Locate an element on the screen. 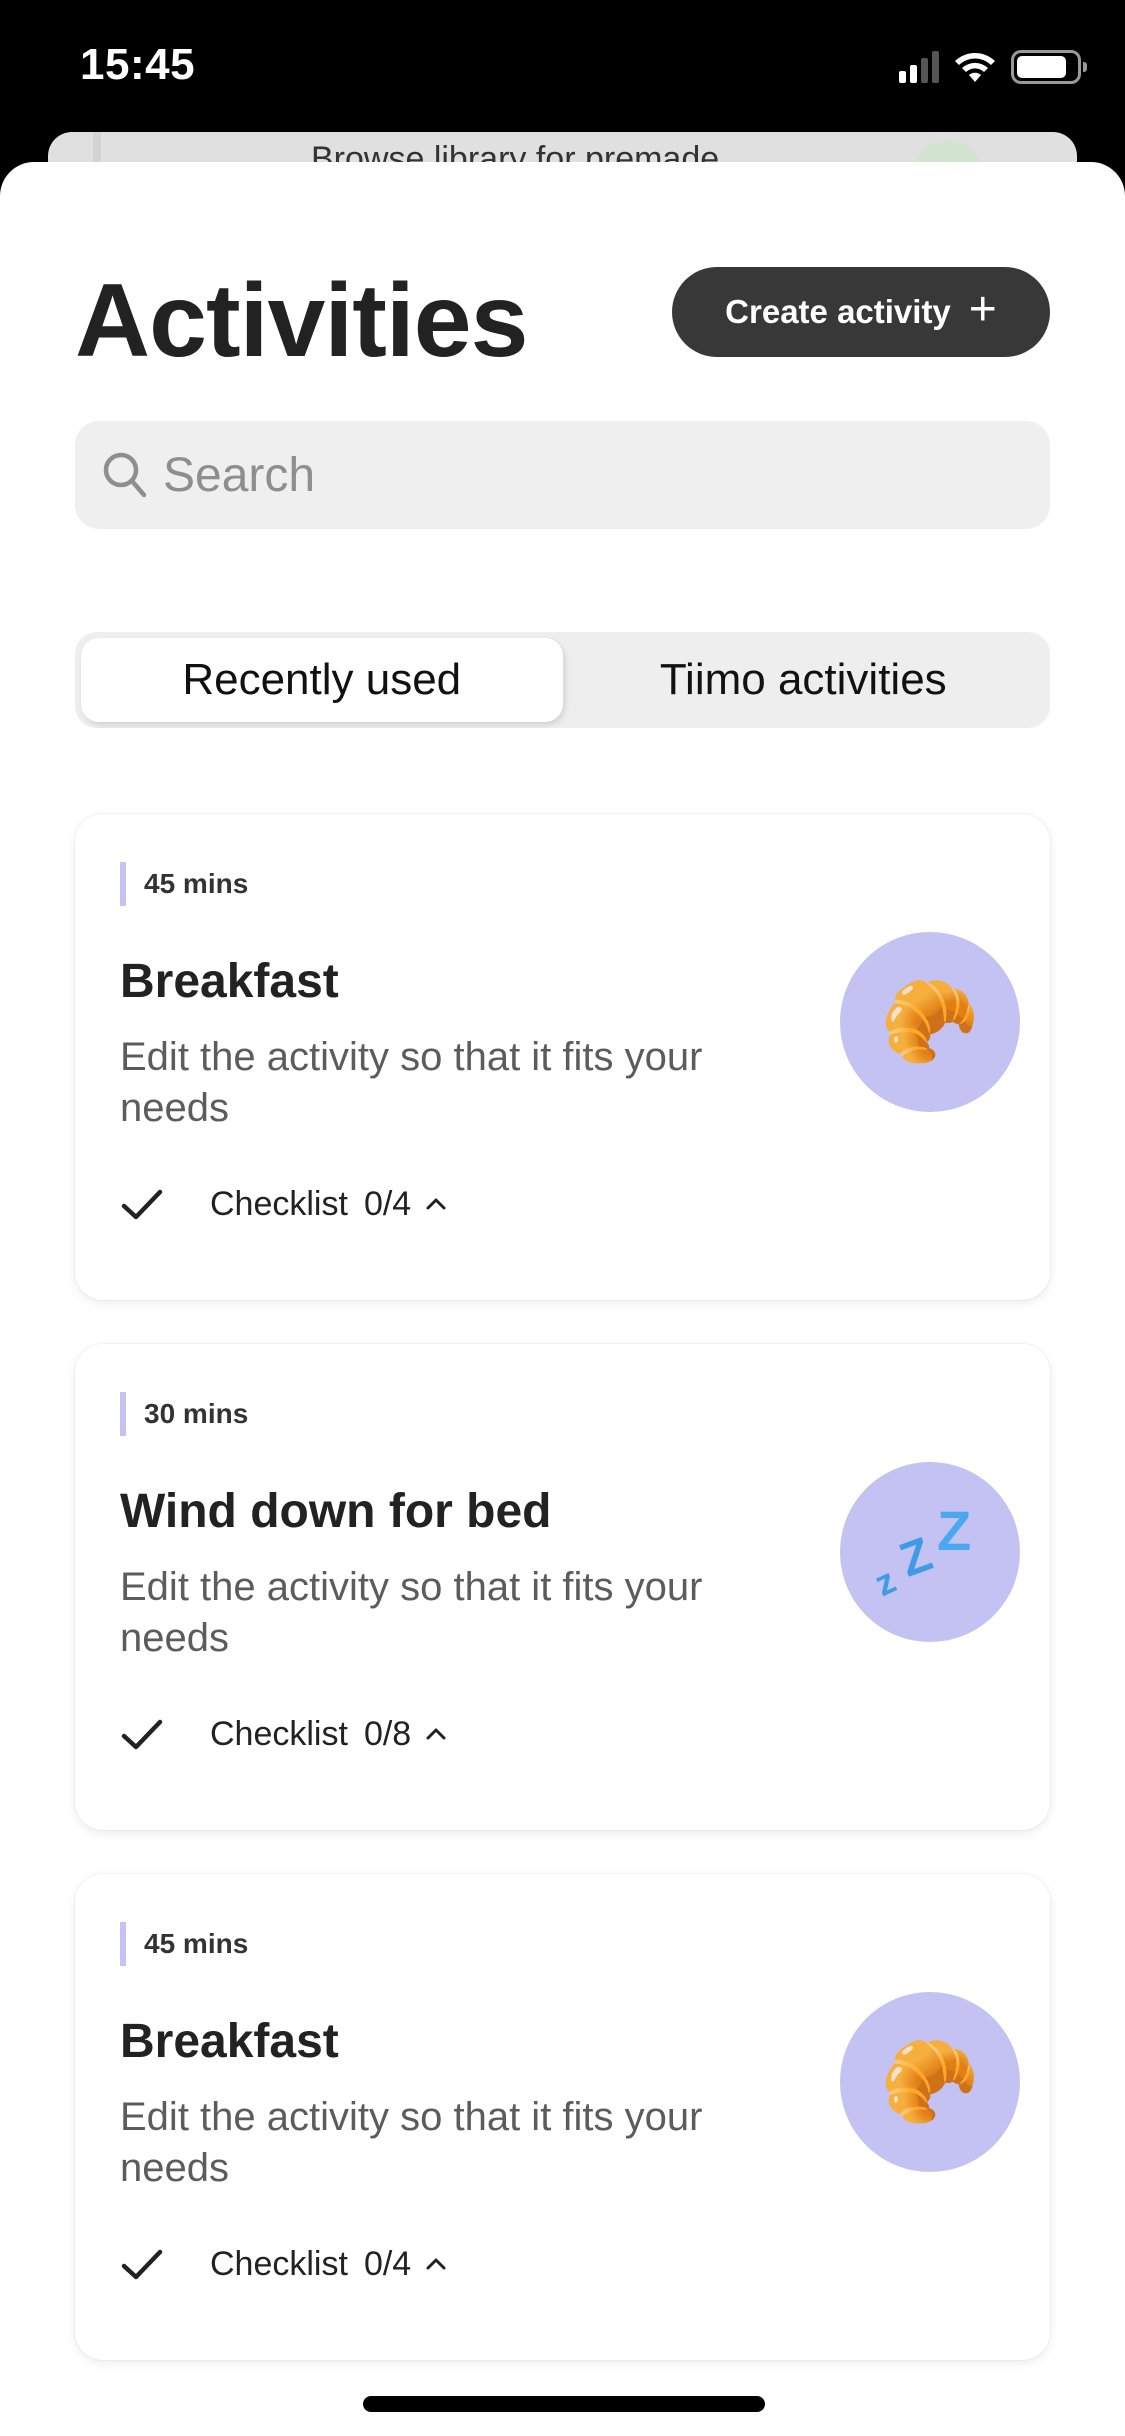 Image resolution: width=1125 pixels, height=2436 pixels. checklist-count: 0/8 is located at coordinates (387, 1733).